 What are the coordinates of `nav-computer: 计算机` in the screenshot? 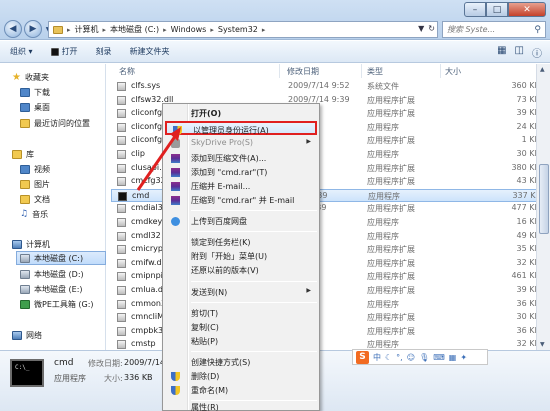 It's located at (31, 244).